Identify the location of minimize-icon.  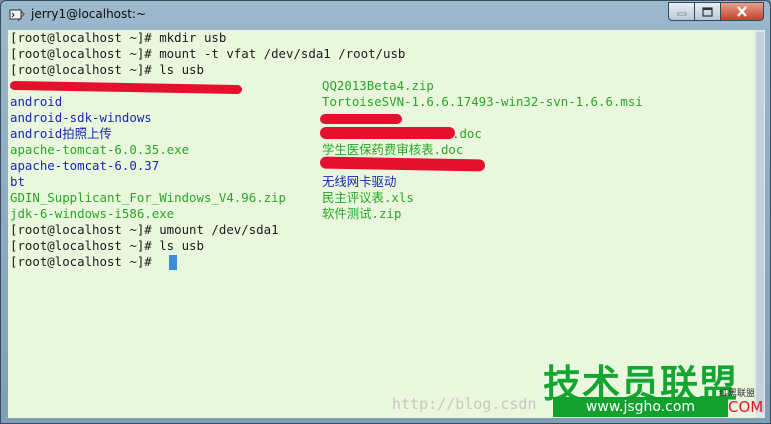
(681, 13).